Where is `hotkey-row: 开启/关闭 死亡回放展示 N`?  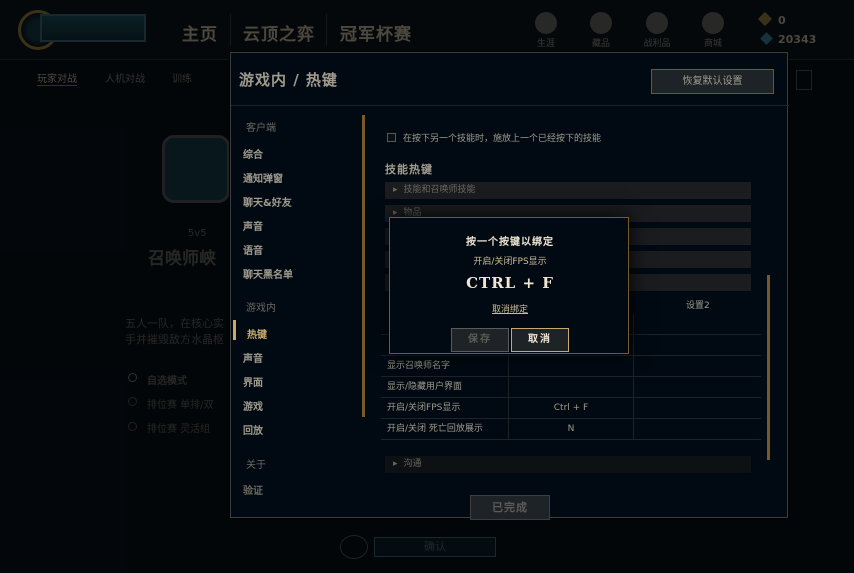 hotkey-row: 开启/关闭 死亡回放展示 N is located at coordinates (571, 429).